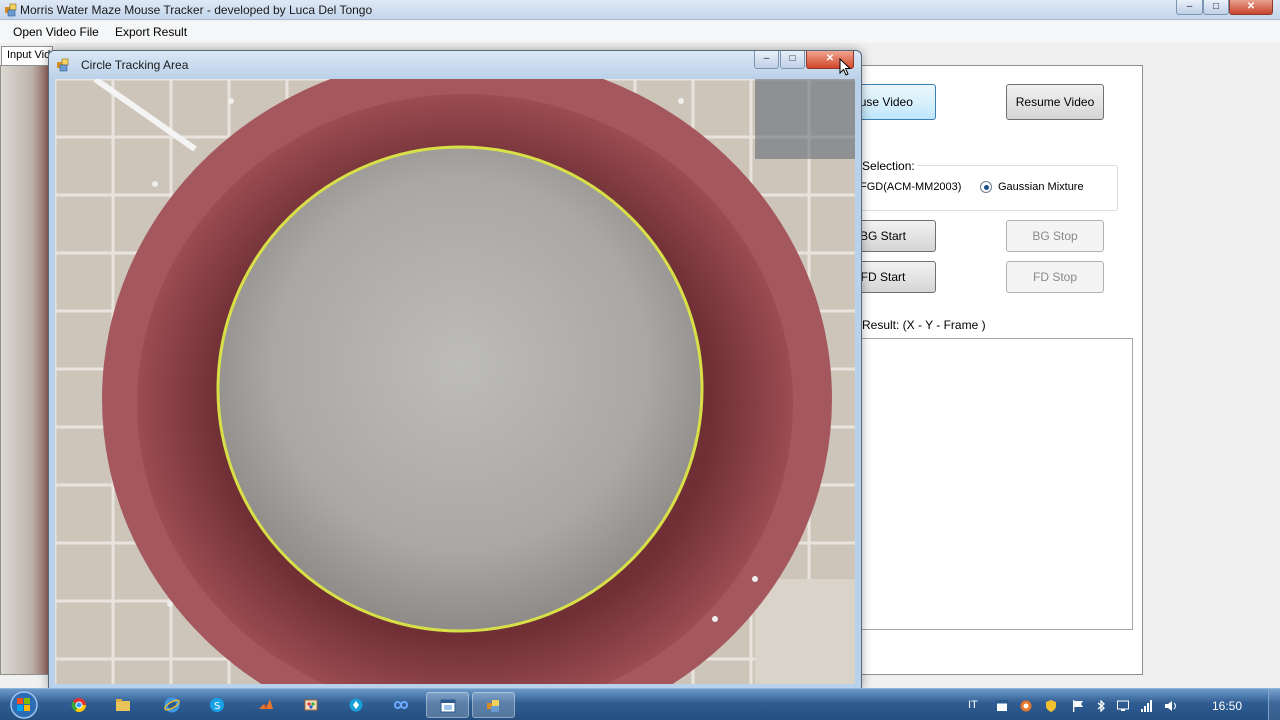  I want to click on language-indicator: IT, so click(973, 705).